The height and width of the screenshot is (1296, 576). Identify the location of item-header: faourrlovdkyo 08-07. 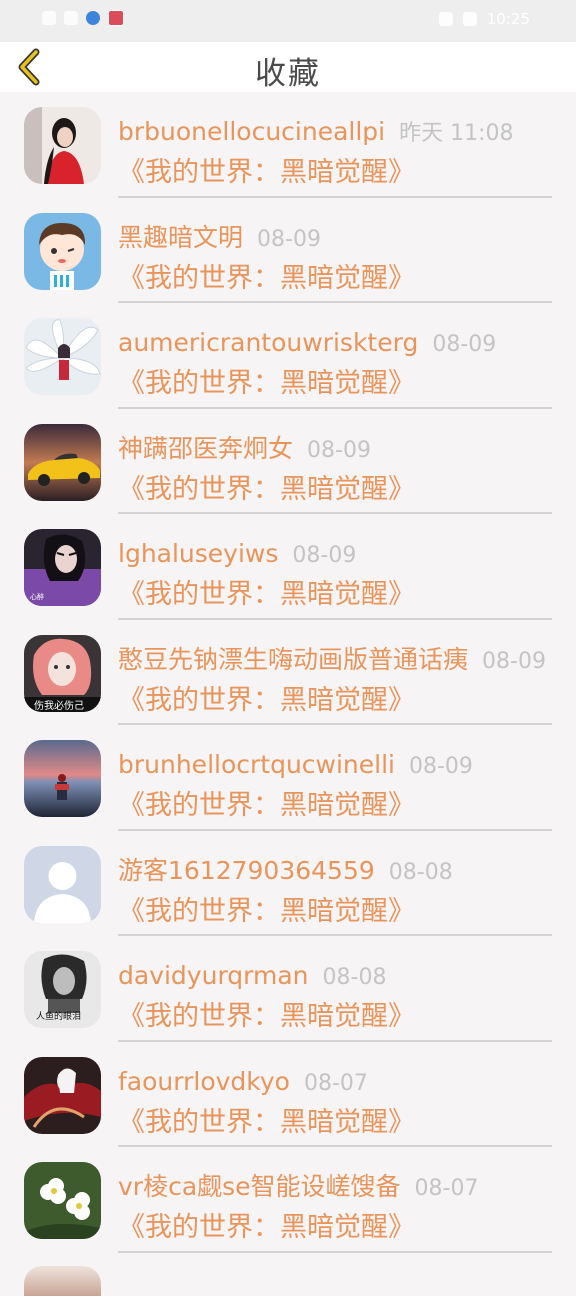
(243, 1083).